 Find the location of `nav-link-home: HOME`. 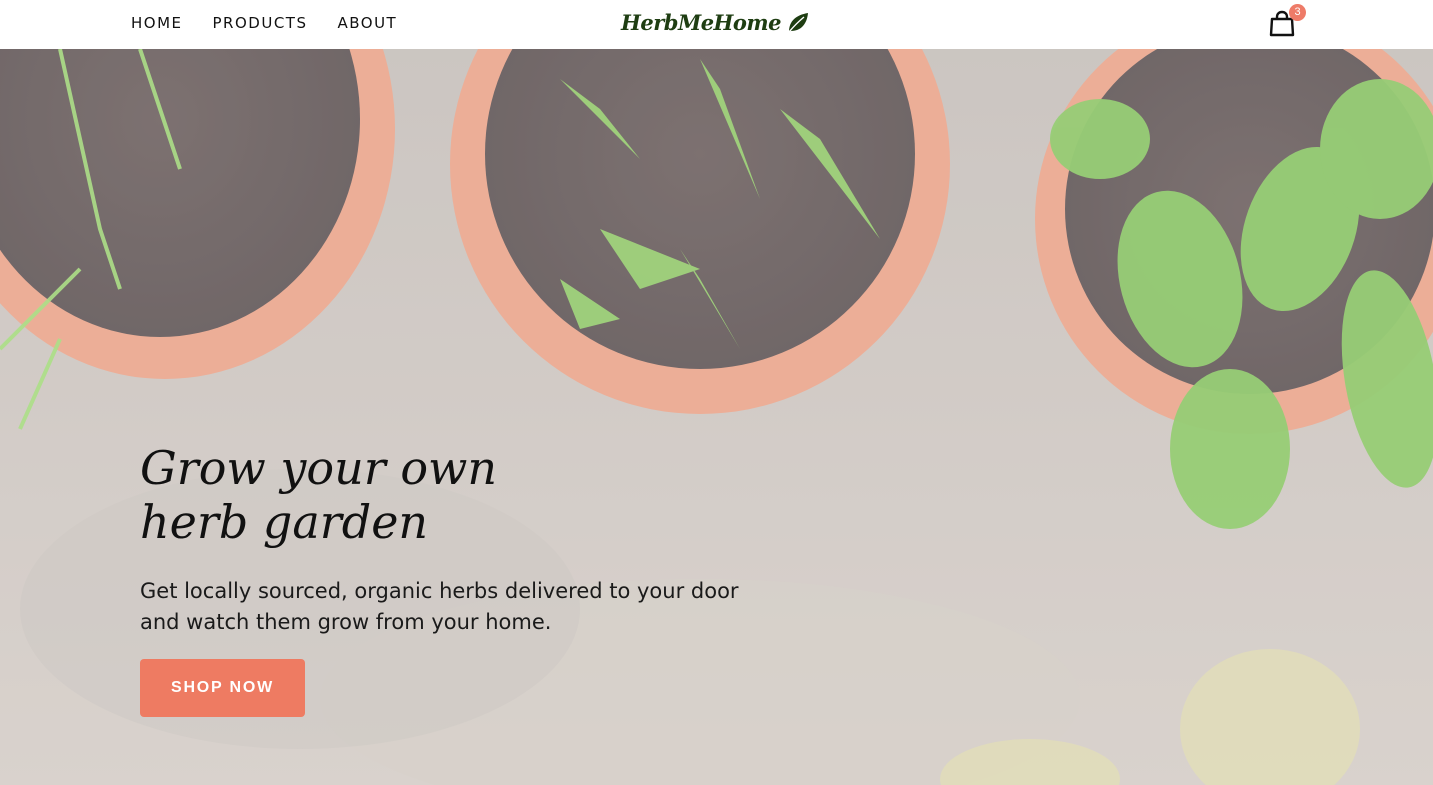

nav-link-home: HOME is located at coordinates (157, 23).